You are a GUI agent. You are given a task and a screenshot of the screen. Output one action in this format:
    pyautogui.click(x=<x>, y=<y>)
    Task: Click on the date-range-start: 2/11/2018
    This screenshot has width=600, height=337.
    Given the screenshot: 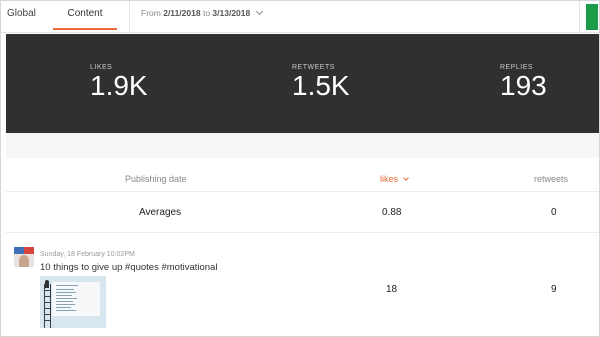 What is the action you would take?
    pyautogui.click(x=182, y=13)
    